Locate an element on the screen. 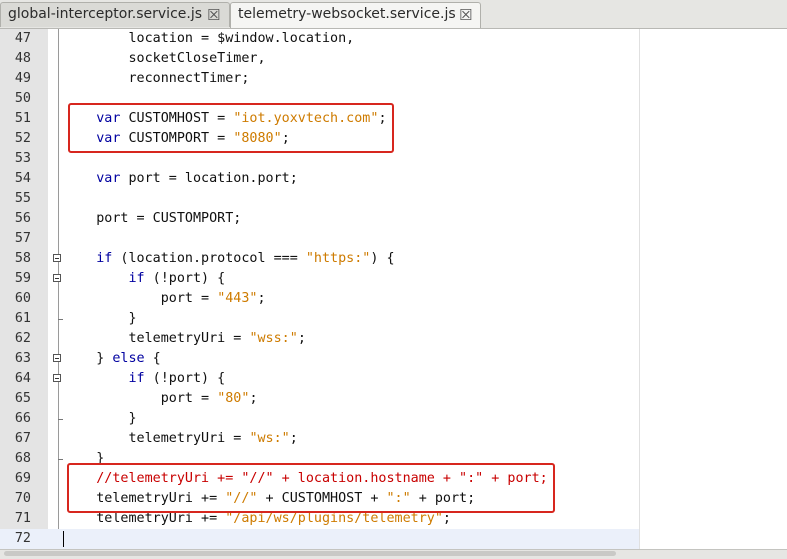 This screenshot has width=787, height=559. line-number: 48 is located at coordinates (22, 58).